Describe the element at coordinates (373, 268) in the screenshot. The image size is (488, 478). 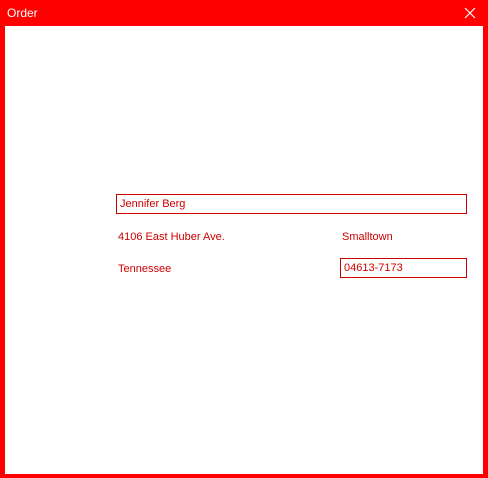
I see `zip-value: 04613-7173` at that location.